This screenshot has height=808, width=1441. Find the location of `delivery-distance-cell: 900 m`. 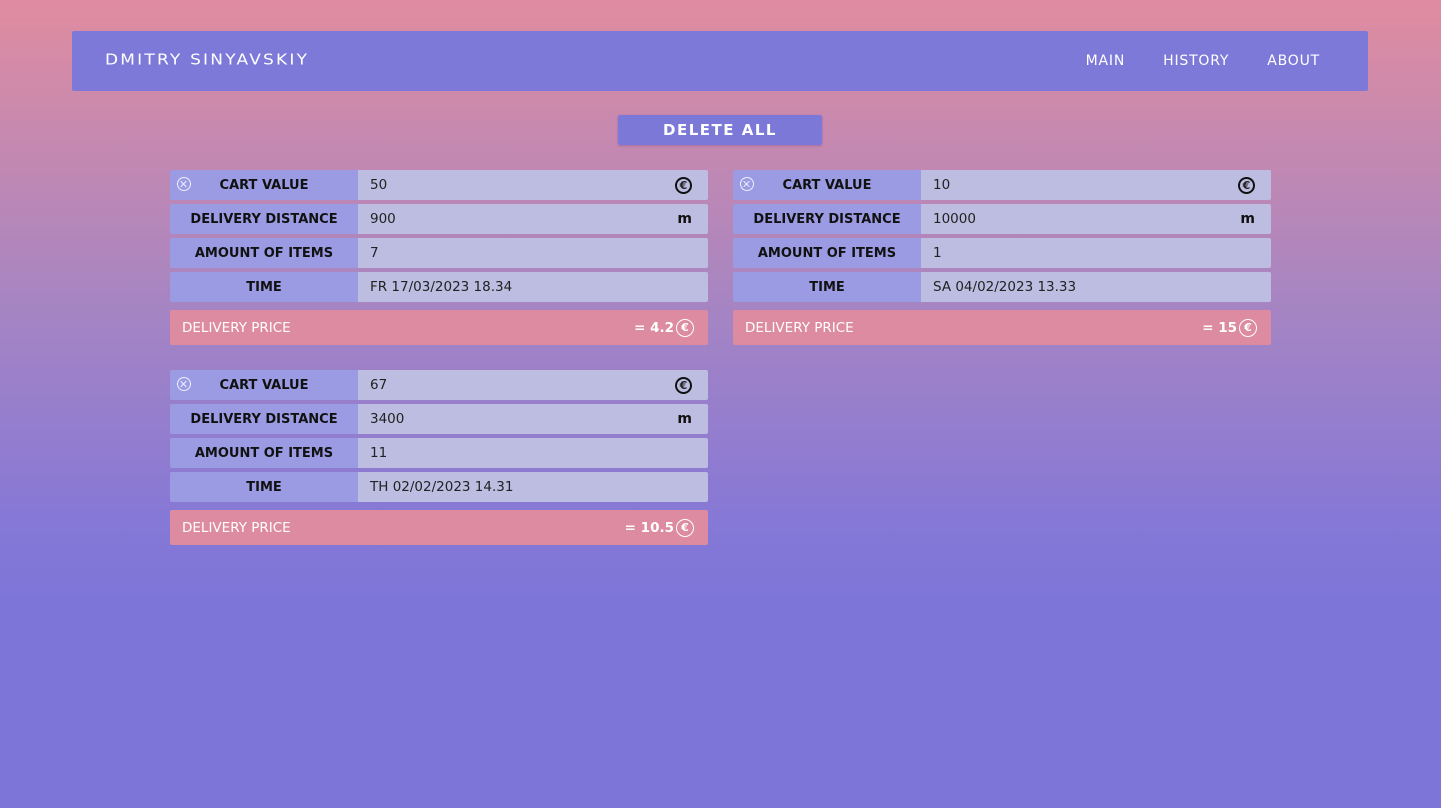

delivery-distance-cell: 900 m is located at coordinates (533, 219).